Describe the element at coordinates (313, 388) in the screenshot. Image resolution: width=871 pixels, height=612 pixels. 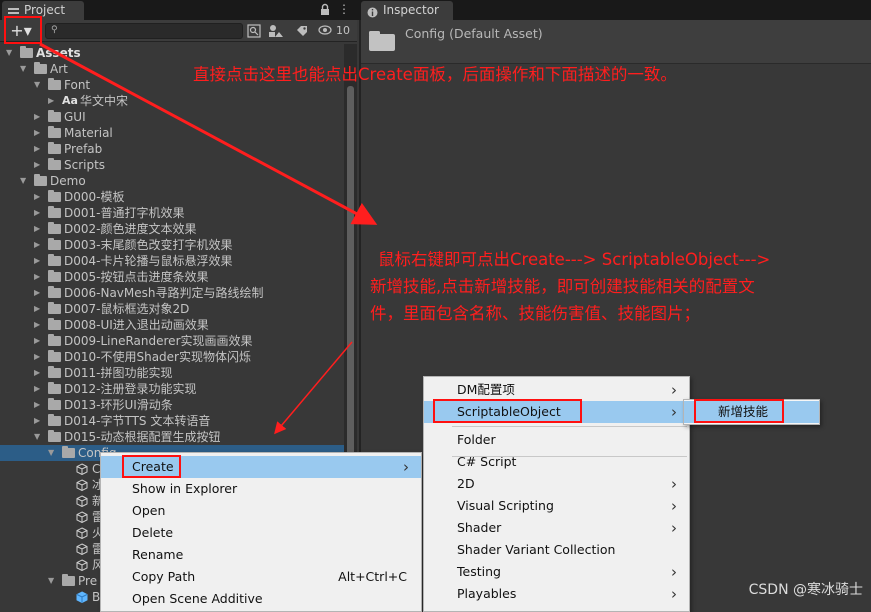
I see `arrow-to-config` at that location.